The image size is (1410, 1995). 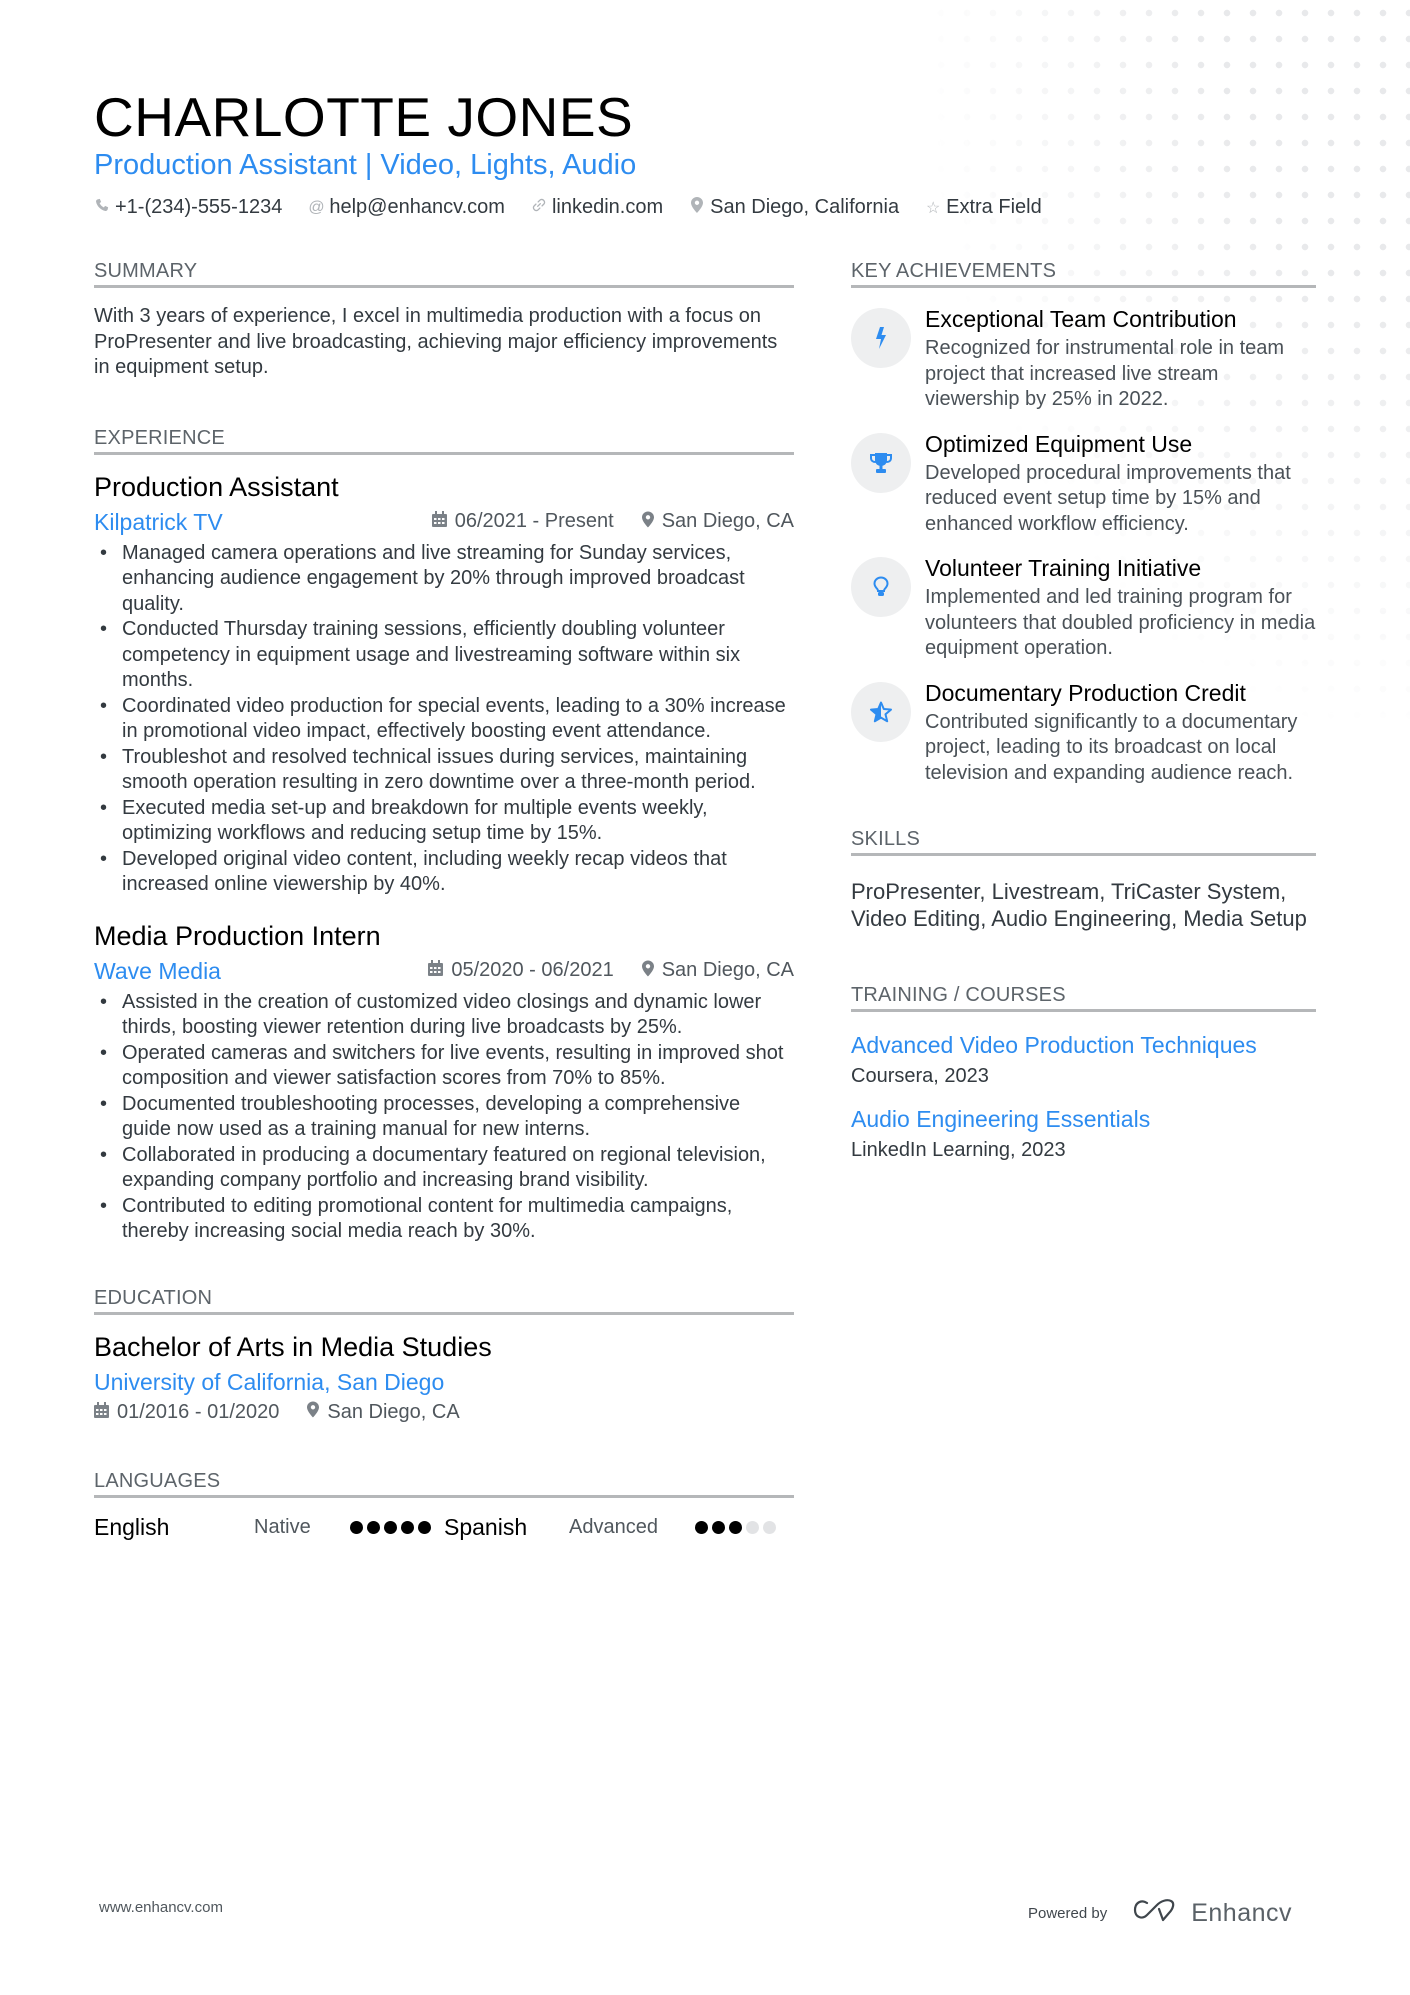 I want to click on achievement-title: Optimized Equipment Use, so click(x=1059, y=443).